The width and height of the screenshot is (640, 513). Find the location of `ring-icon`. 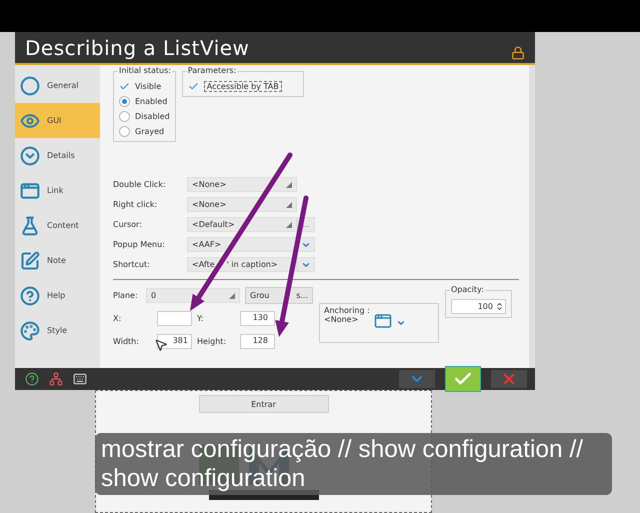

ring-icon is located at coordinates (30, 86).